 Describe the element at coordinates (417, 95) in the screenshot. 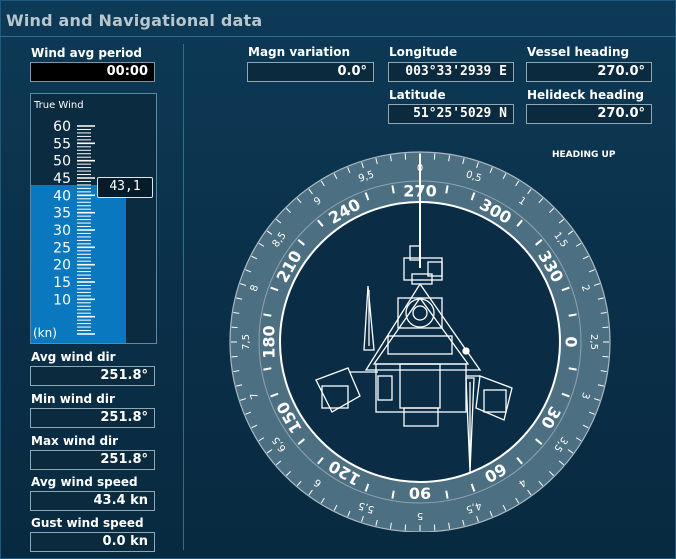

I see `latitude-label: Latitude` at that location.